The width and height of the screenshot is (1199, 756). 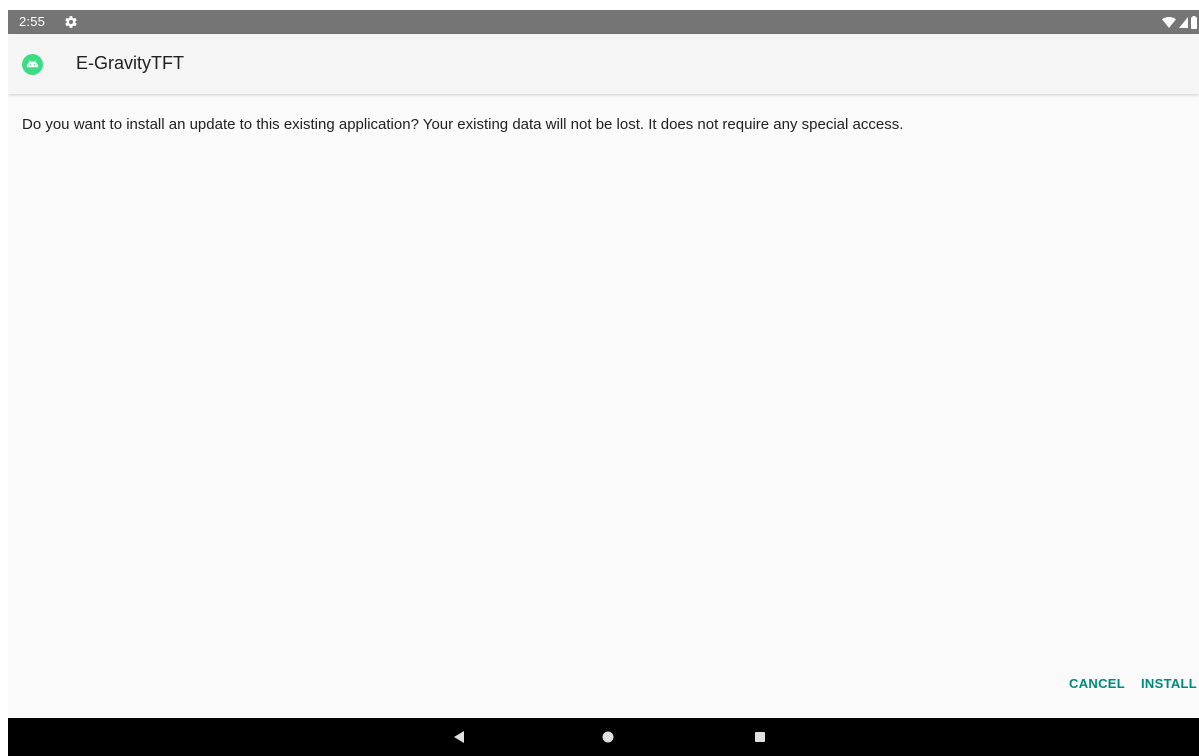 What do you see at coordinates (603, 22) in the screenshot?
I see `status-bar: 2:55` at bounding box center [603, 22].